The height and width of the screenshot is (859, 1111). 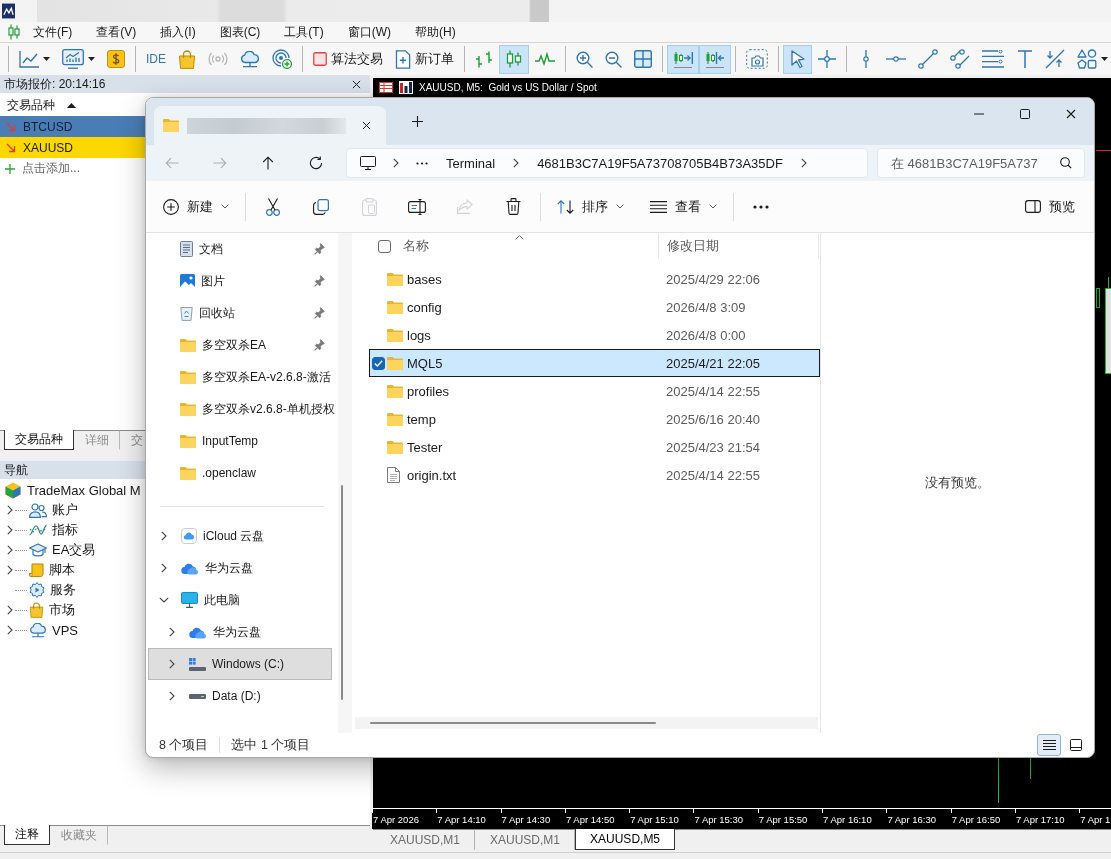 What do you see at coordinates (39, 570) in the screenshot?
I see `tree-item: 脚本` at bounding box center [39, 570].